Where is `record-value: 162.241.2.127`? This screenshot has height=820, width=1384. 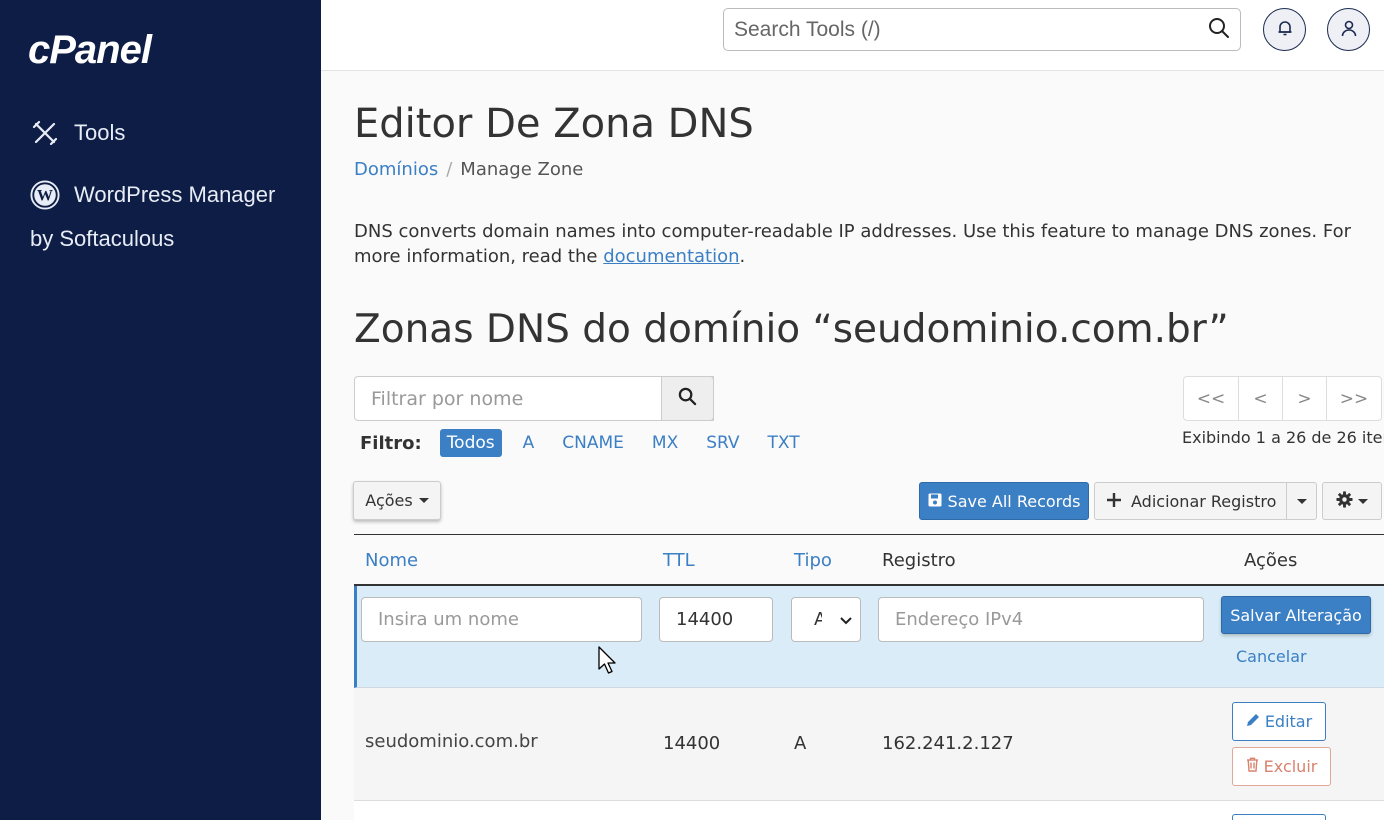 record-value: 162.241.2.127 is located at coordinates (948, 743).